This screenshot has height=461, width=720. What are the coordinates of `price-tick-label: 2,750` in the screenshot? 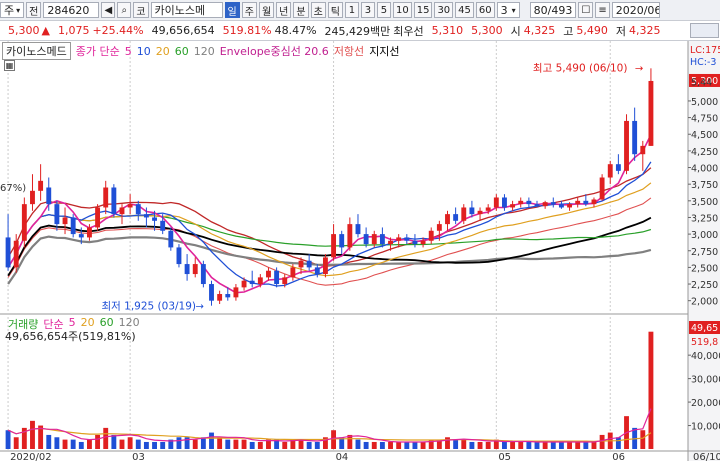 It's located at (704, 252).